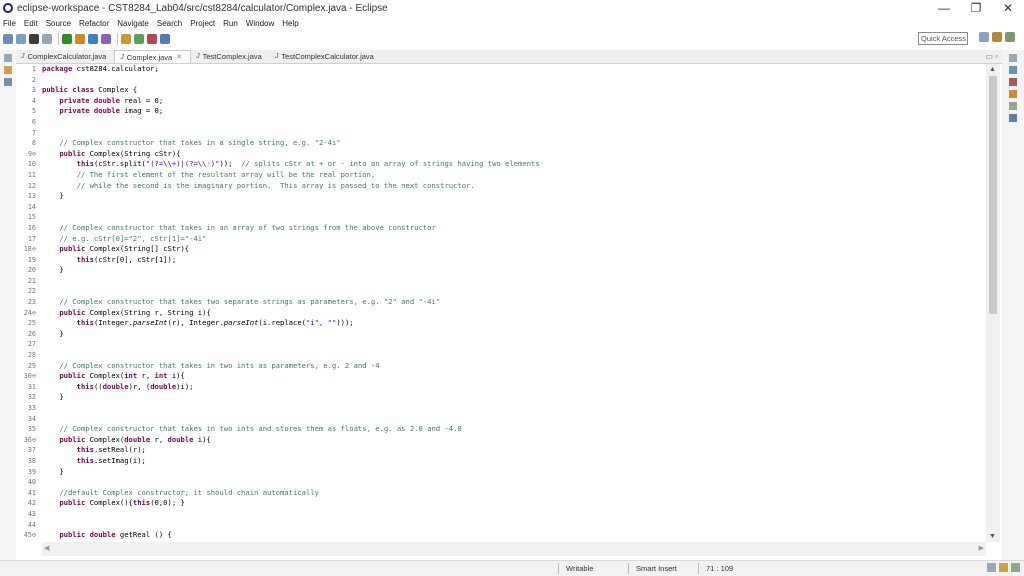 Image resolution: width=1024 pixels, height=576 pixels. I want to click on debug-icon, so click(67, 39).